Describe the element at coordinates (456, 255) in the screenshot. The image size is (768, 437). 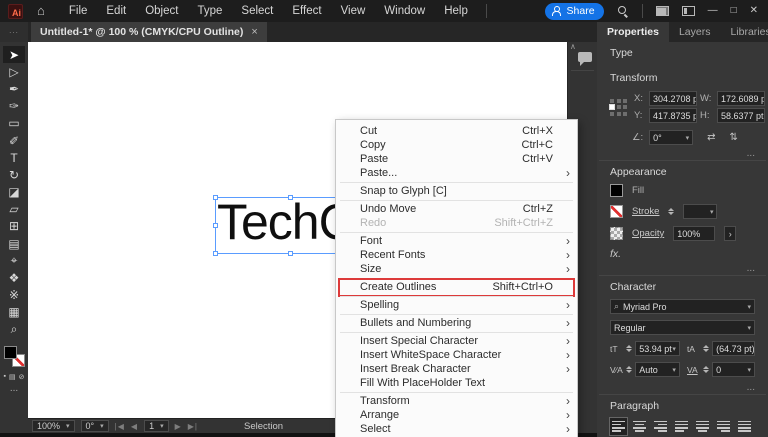
I see `ctx-recent-fonts: Recent Fonts ›` at that location.